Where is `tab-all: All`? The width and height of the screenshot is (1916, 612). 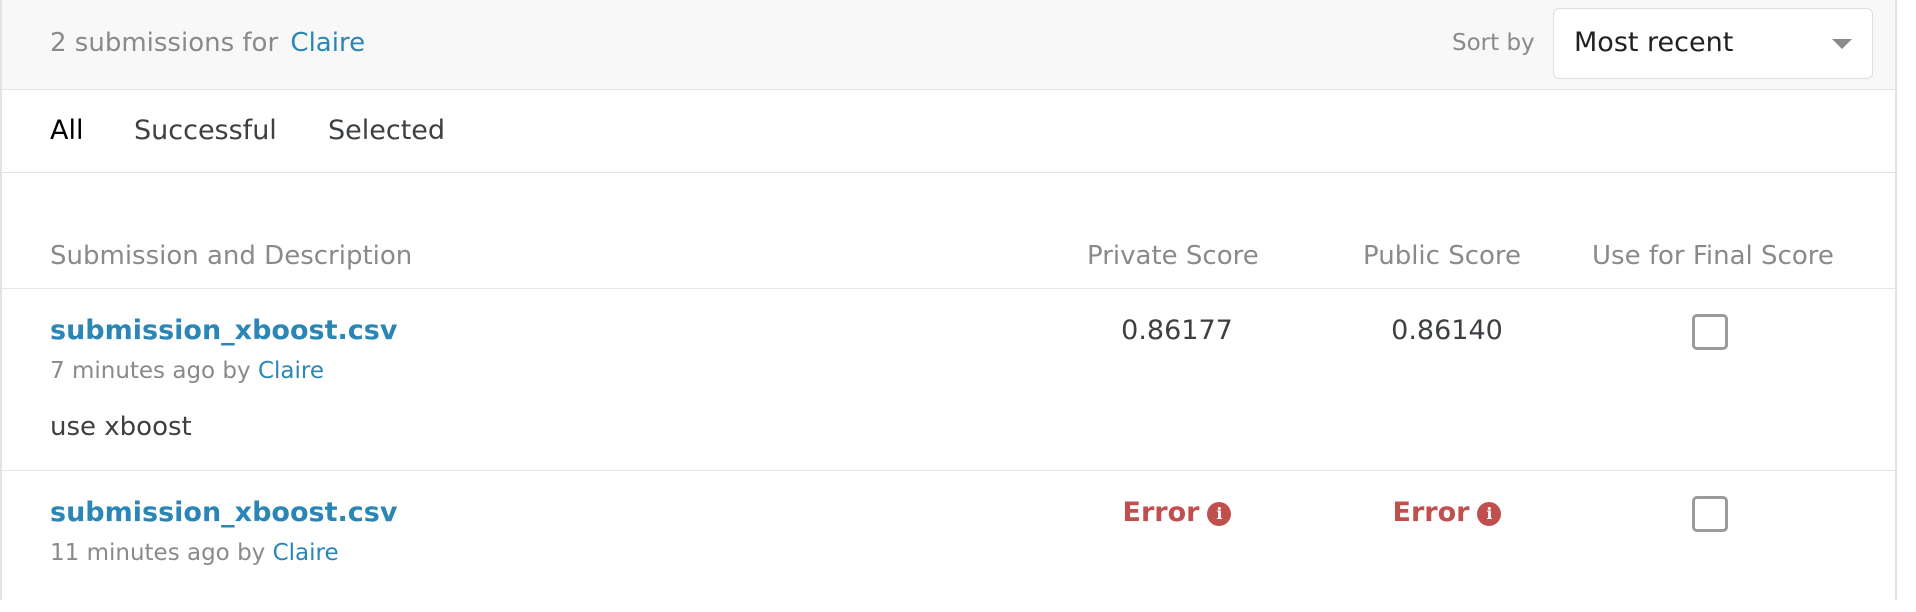 tab-all: All is located at coordinates (66, 130).